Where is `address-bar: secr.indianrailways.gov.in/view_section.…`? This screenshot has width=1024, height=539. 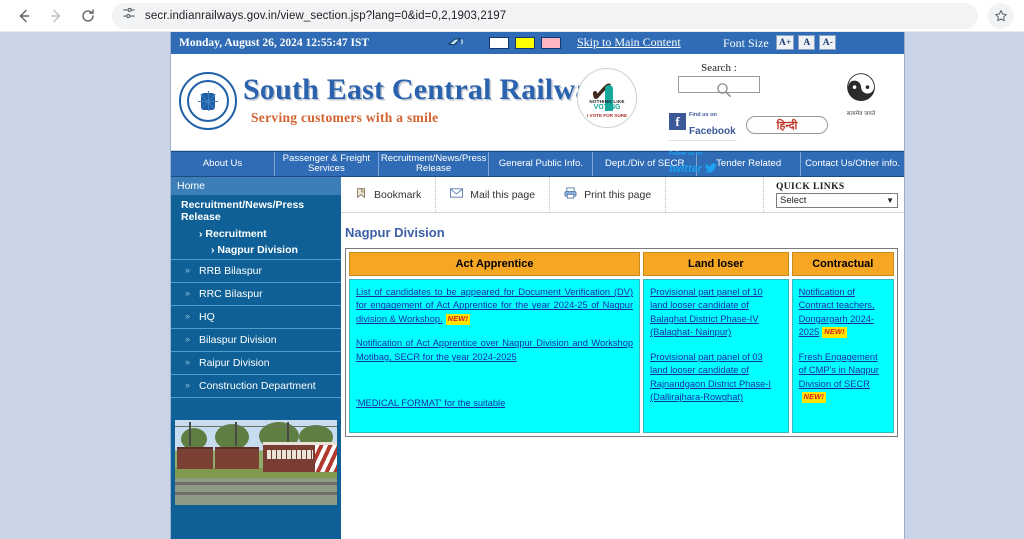 address-bar: secr.indianrailways.gov.in/view_section.… is located at coordinates (545, 15).